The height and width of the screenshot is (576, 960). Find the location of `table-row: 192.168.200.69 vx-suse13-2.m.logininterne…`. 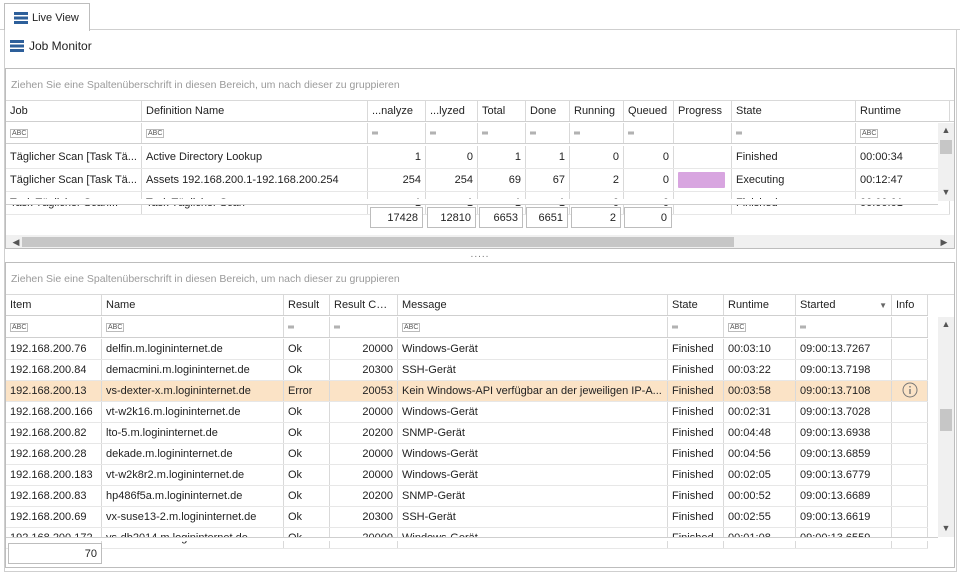

table-row: 192.168.200.69 vx-suse13-2.m.logininterne… is located at coordinates (467, 517).